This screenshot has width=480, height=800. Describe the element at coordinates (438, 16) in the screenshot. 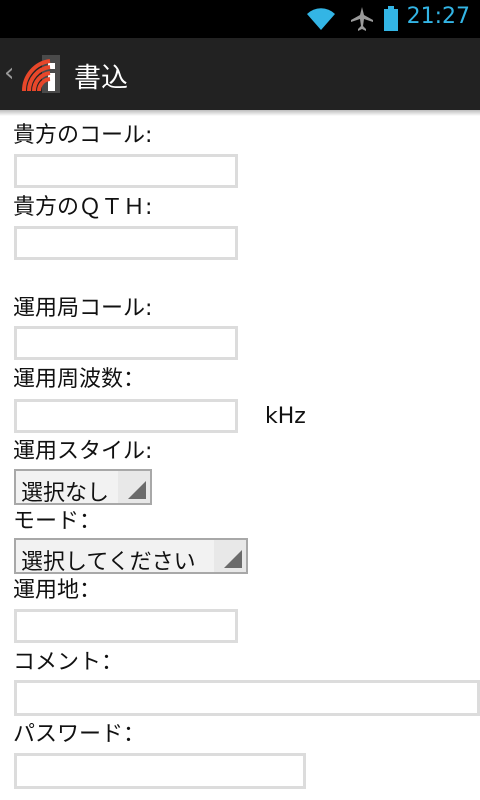

I see `status-time: 21:27` at that location.